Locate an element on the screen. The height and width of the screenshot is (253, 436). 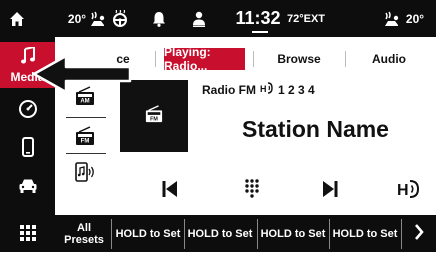
fm-source-button: FM is located at coordinates (85, 138).